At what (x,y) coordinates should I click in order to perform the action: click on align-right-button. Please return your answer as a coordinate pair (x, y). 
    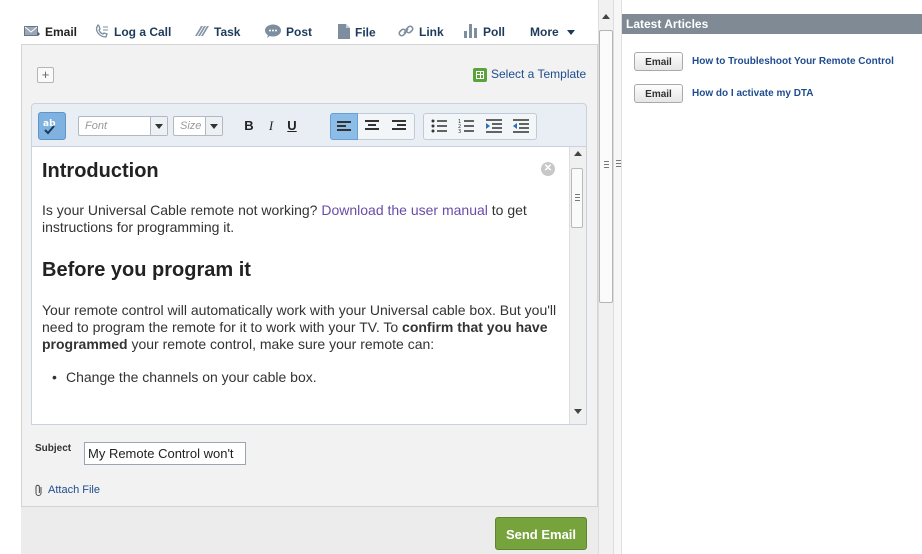
    Looking at the image, I should click on (399, 126).